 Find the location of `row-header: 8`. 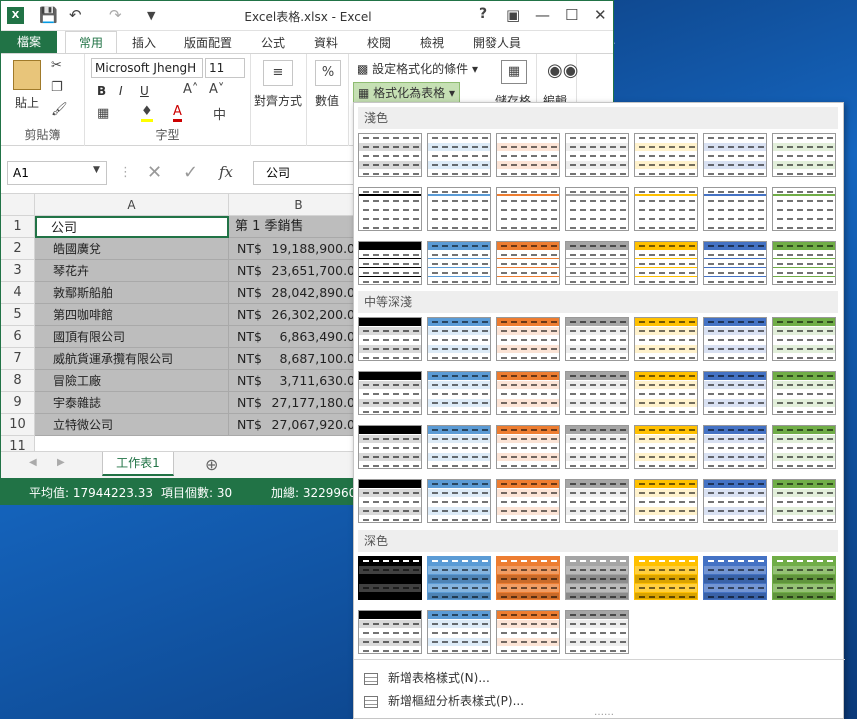

row-header: 8 is located at coordinates (18, 381).